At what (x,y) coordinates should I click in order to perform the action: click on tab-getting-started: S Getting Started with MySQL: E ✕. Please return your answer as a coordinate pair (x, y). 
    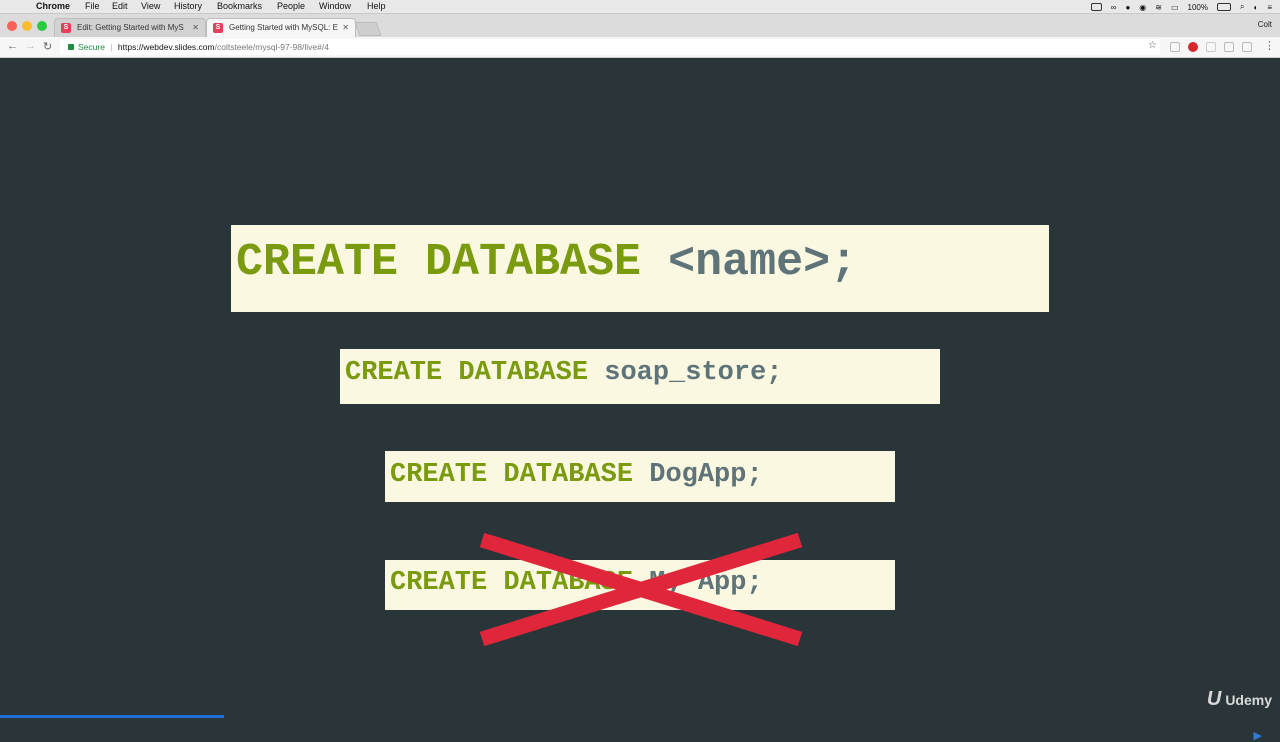
    Looking at the image, I should click on (281, 27).